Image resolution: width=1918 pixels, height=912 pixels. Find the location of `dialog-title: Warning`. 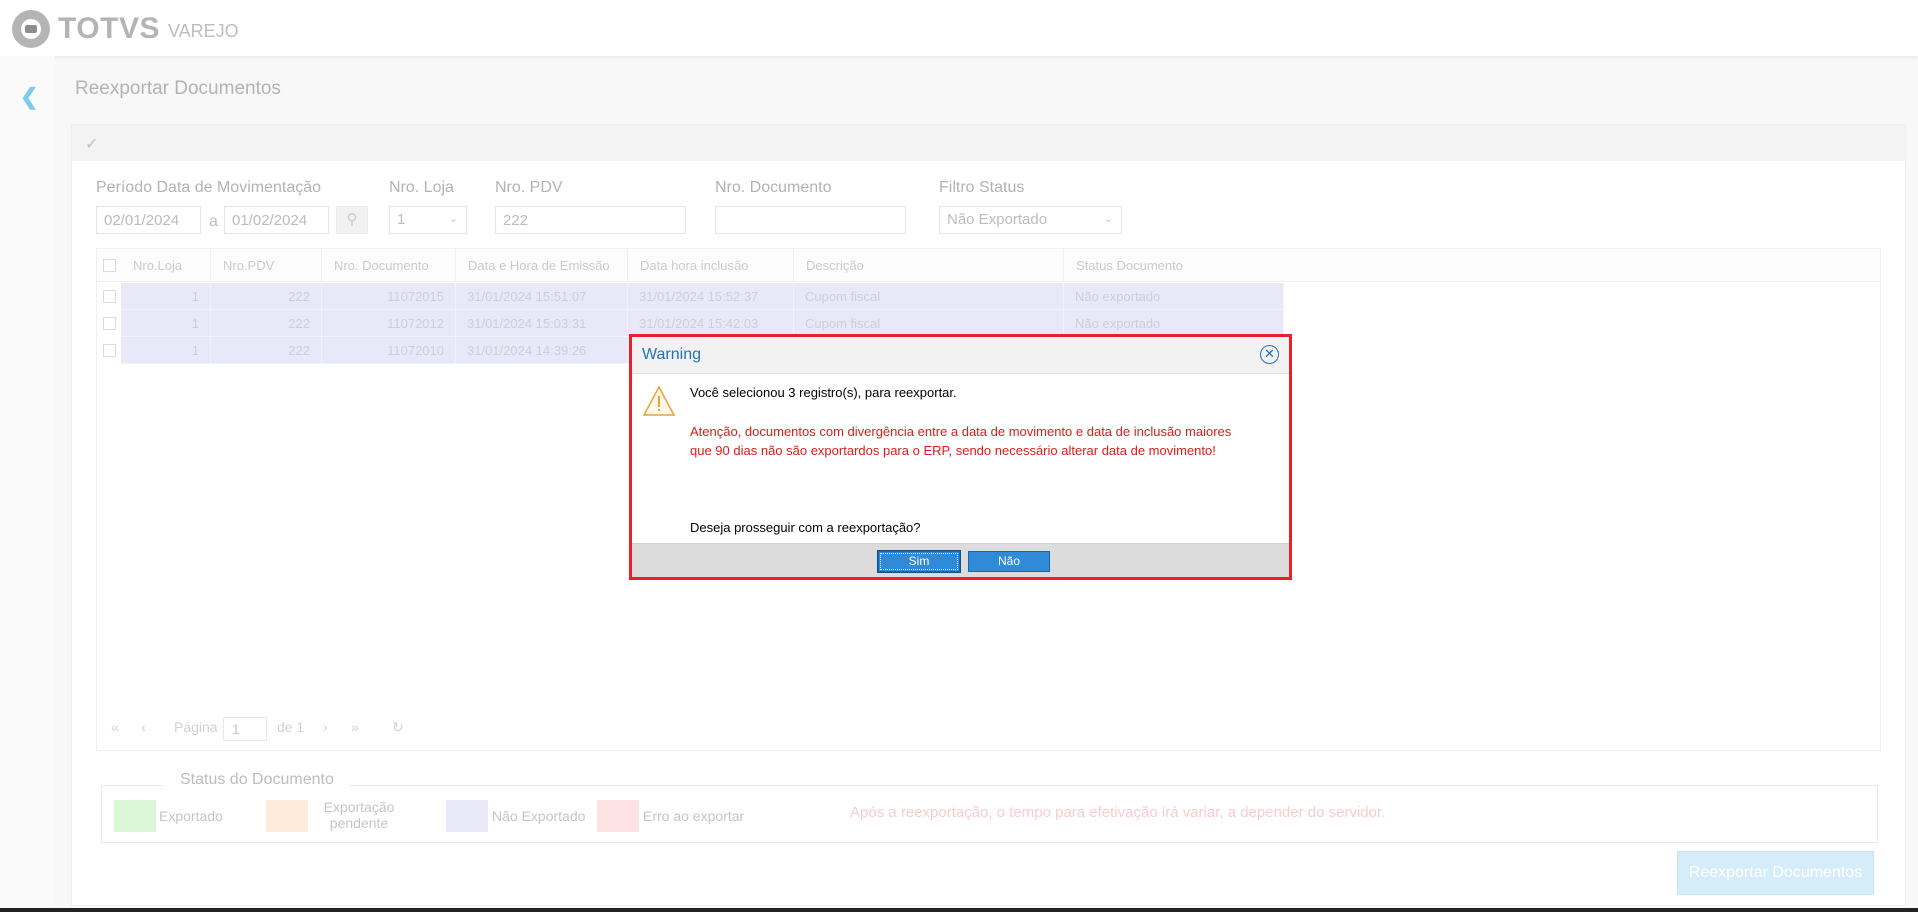

dialog-title: Warning is located at coordinates (671, 354).